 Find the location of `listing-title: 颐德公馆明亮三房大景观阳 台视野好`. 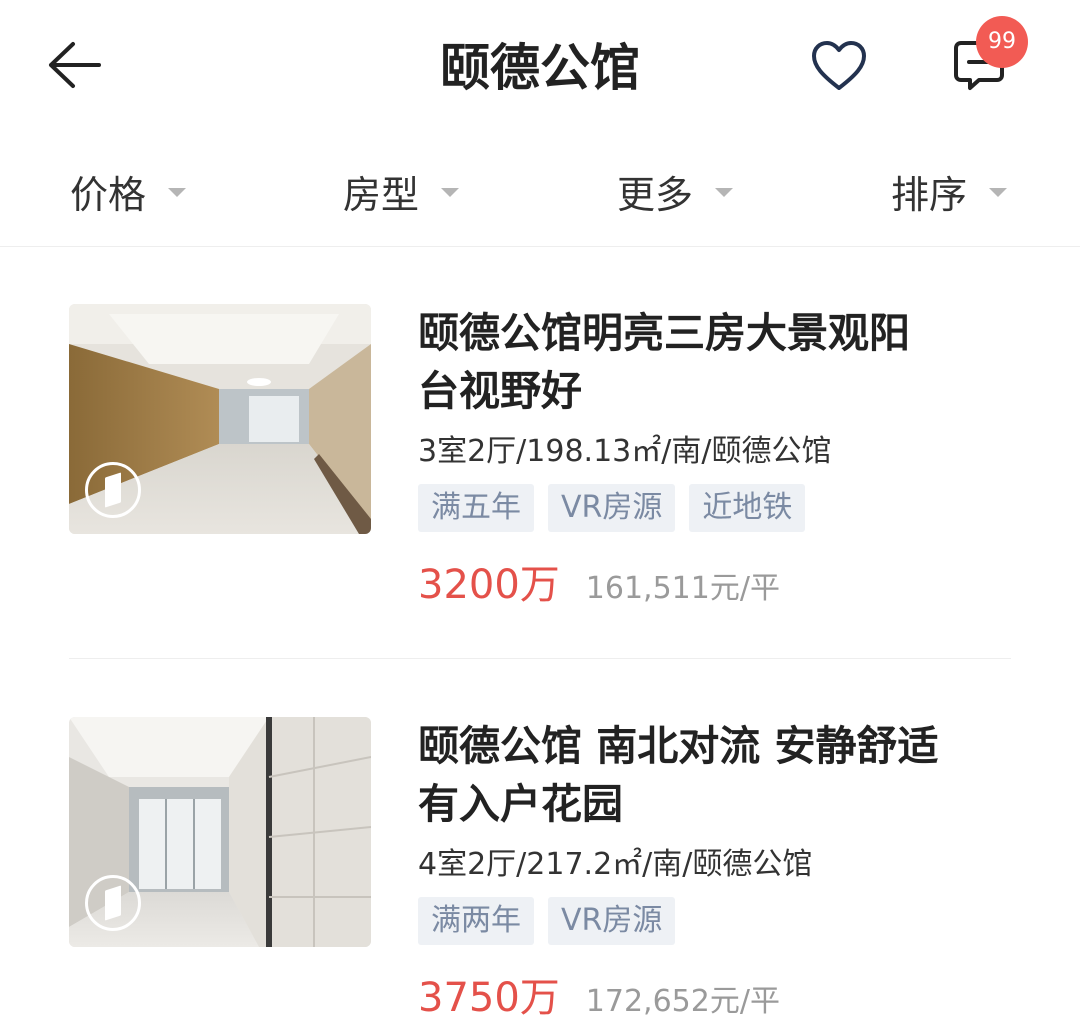

listing-title: 颐德公馆明亮三房大景观阳 台视野好 is located at coordinates (718, 362).